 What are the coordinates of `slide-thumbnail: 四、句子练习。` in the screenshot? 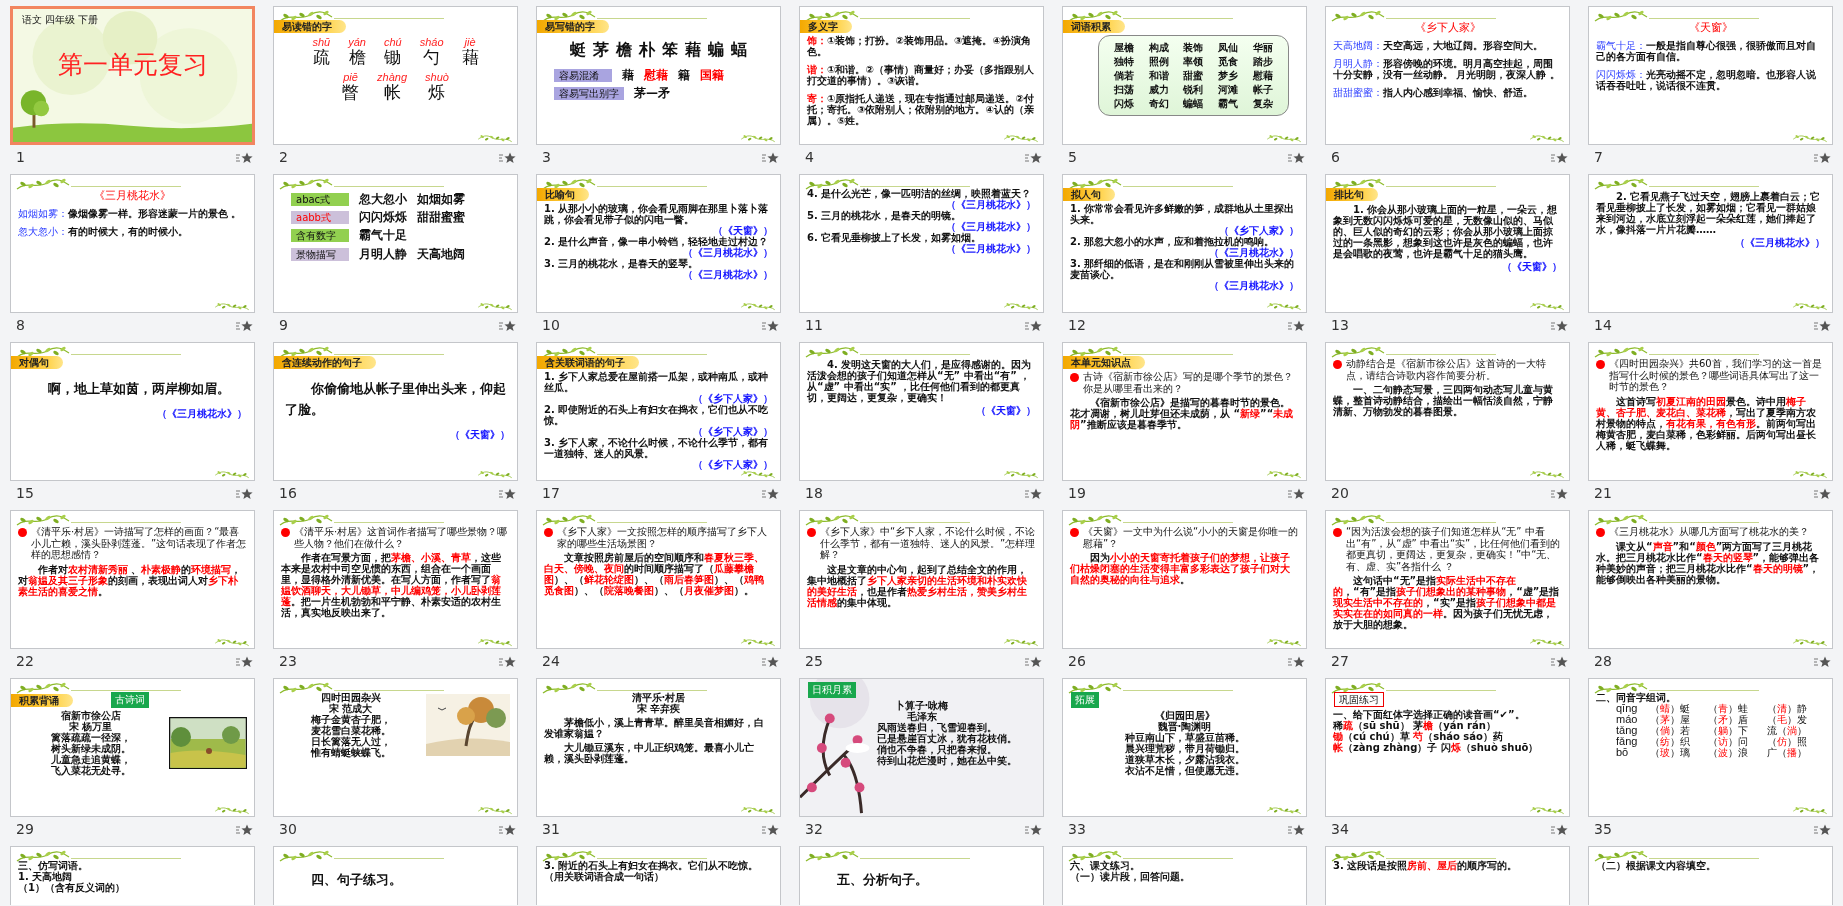 It's located at (395, 875).